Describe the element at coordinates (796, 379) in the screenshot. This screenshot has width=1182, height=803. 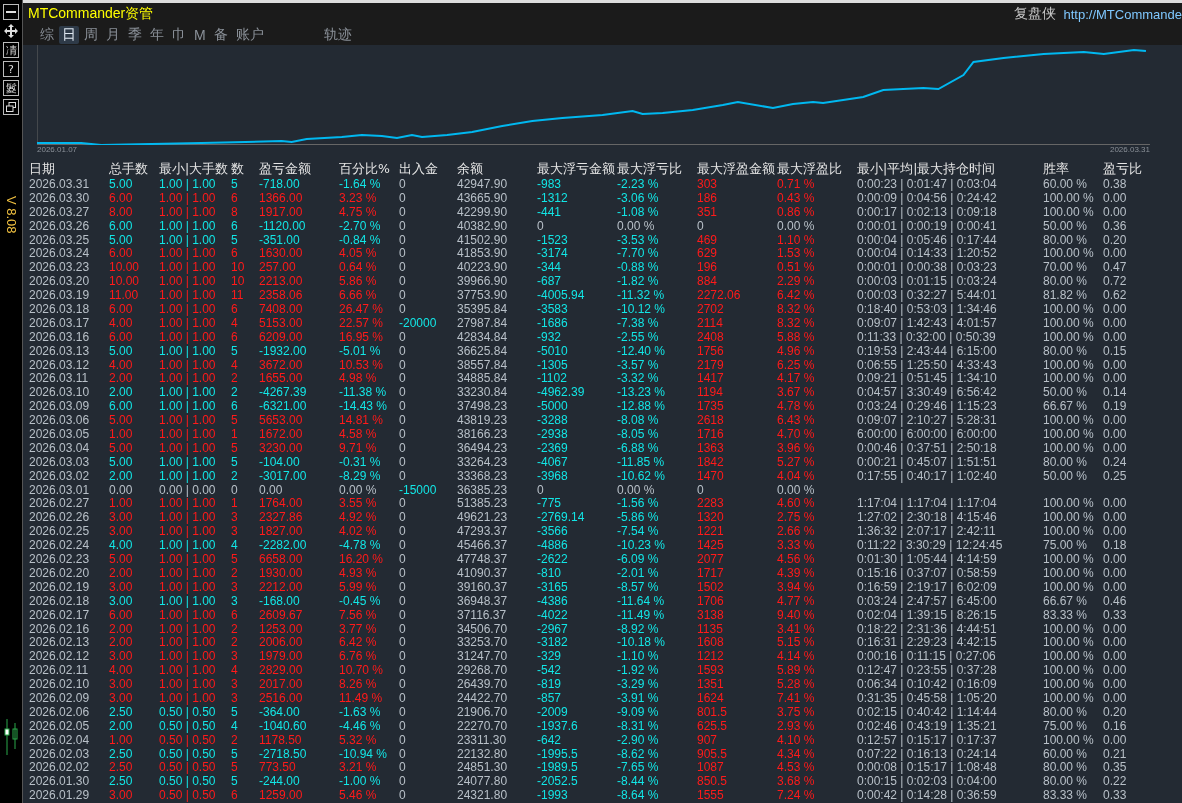
I see `table-cell-text: 4.17 %` at that location.